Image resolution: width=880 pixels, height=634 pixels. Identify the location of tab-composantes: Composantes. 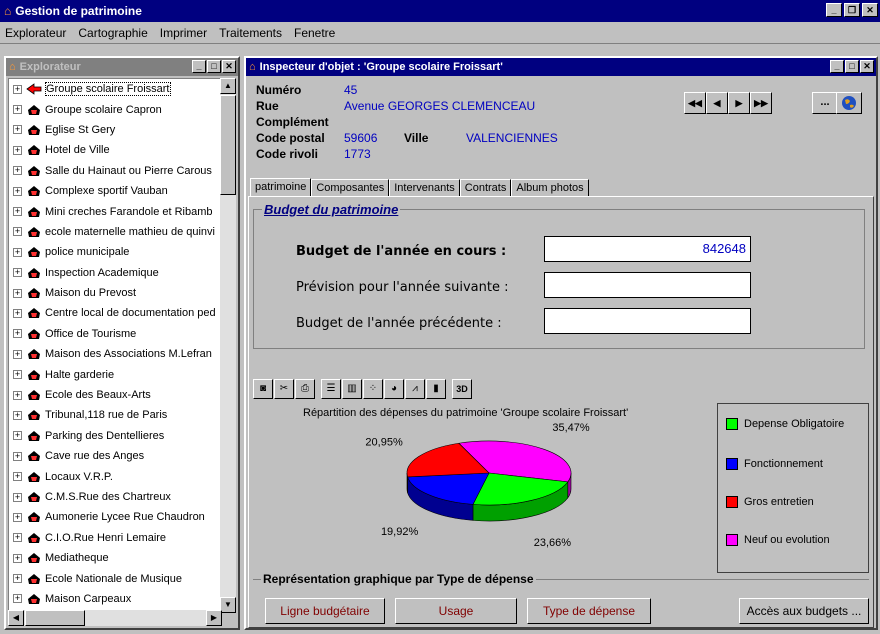
(350, 188).